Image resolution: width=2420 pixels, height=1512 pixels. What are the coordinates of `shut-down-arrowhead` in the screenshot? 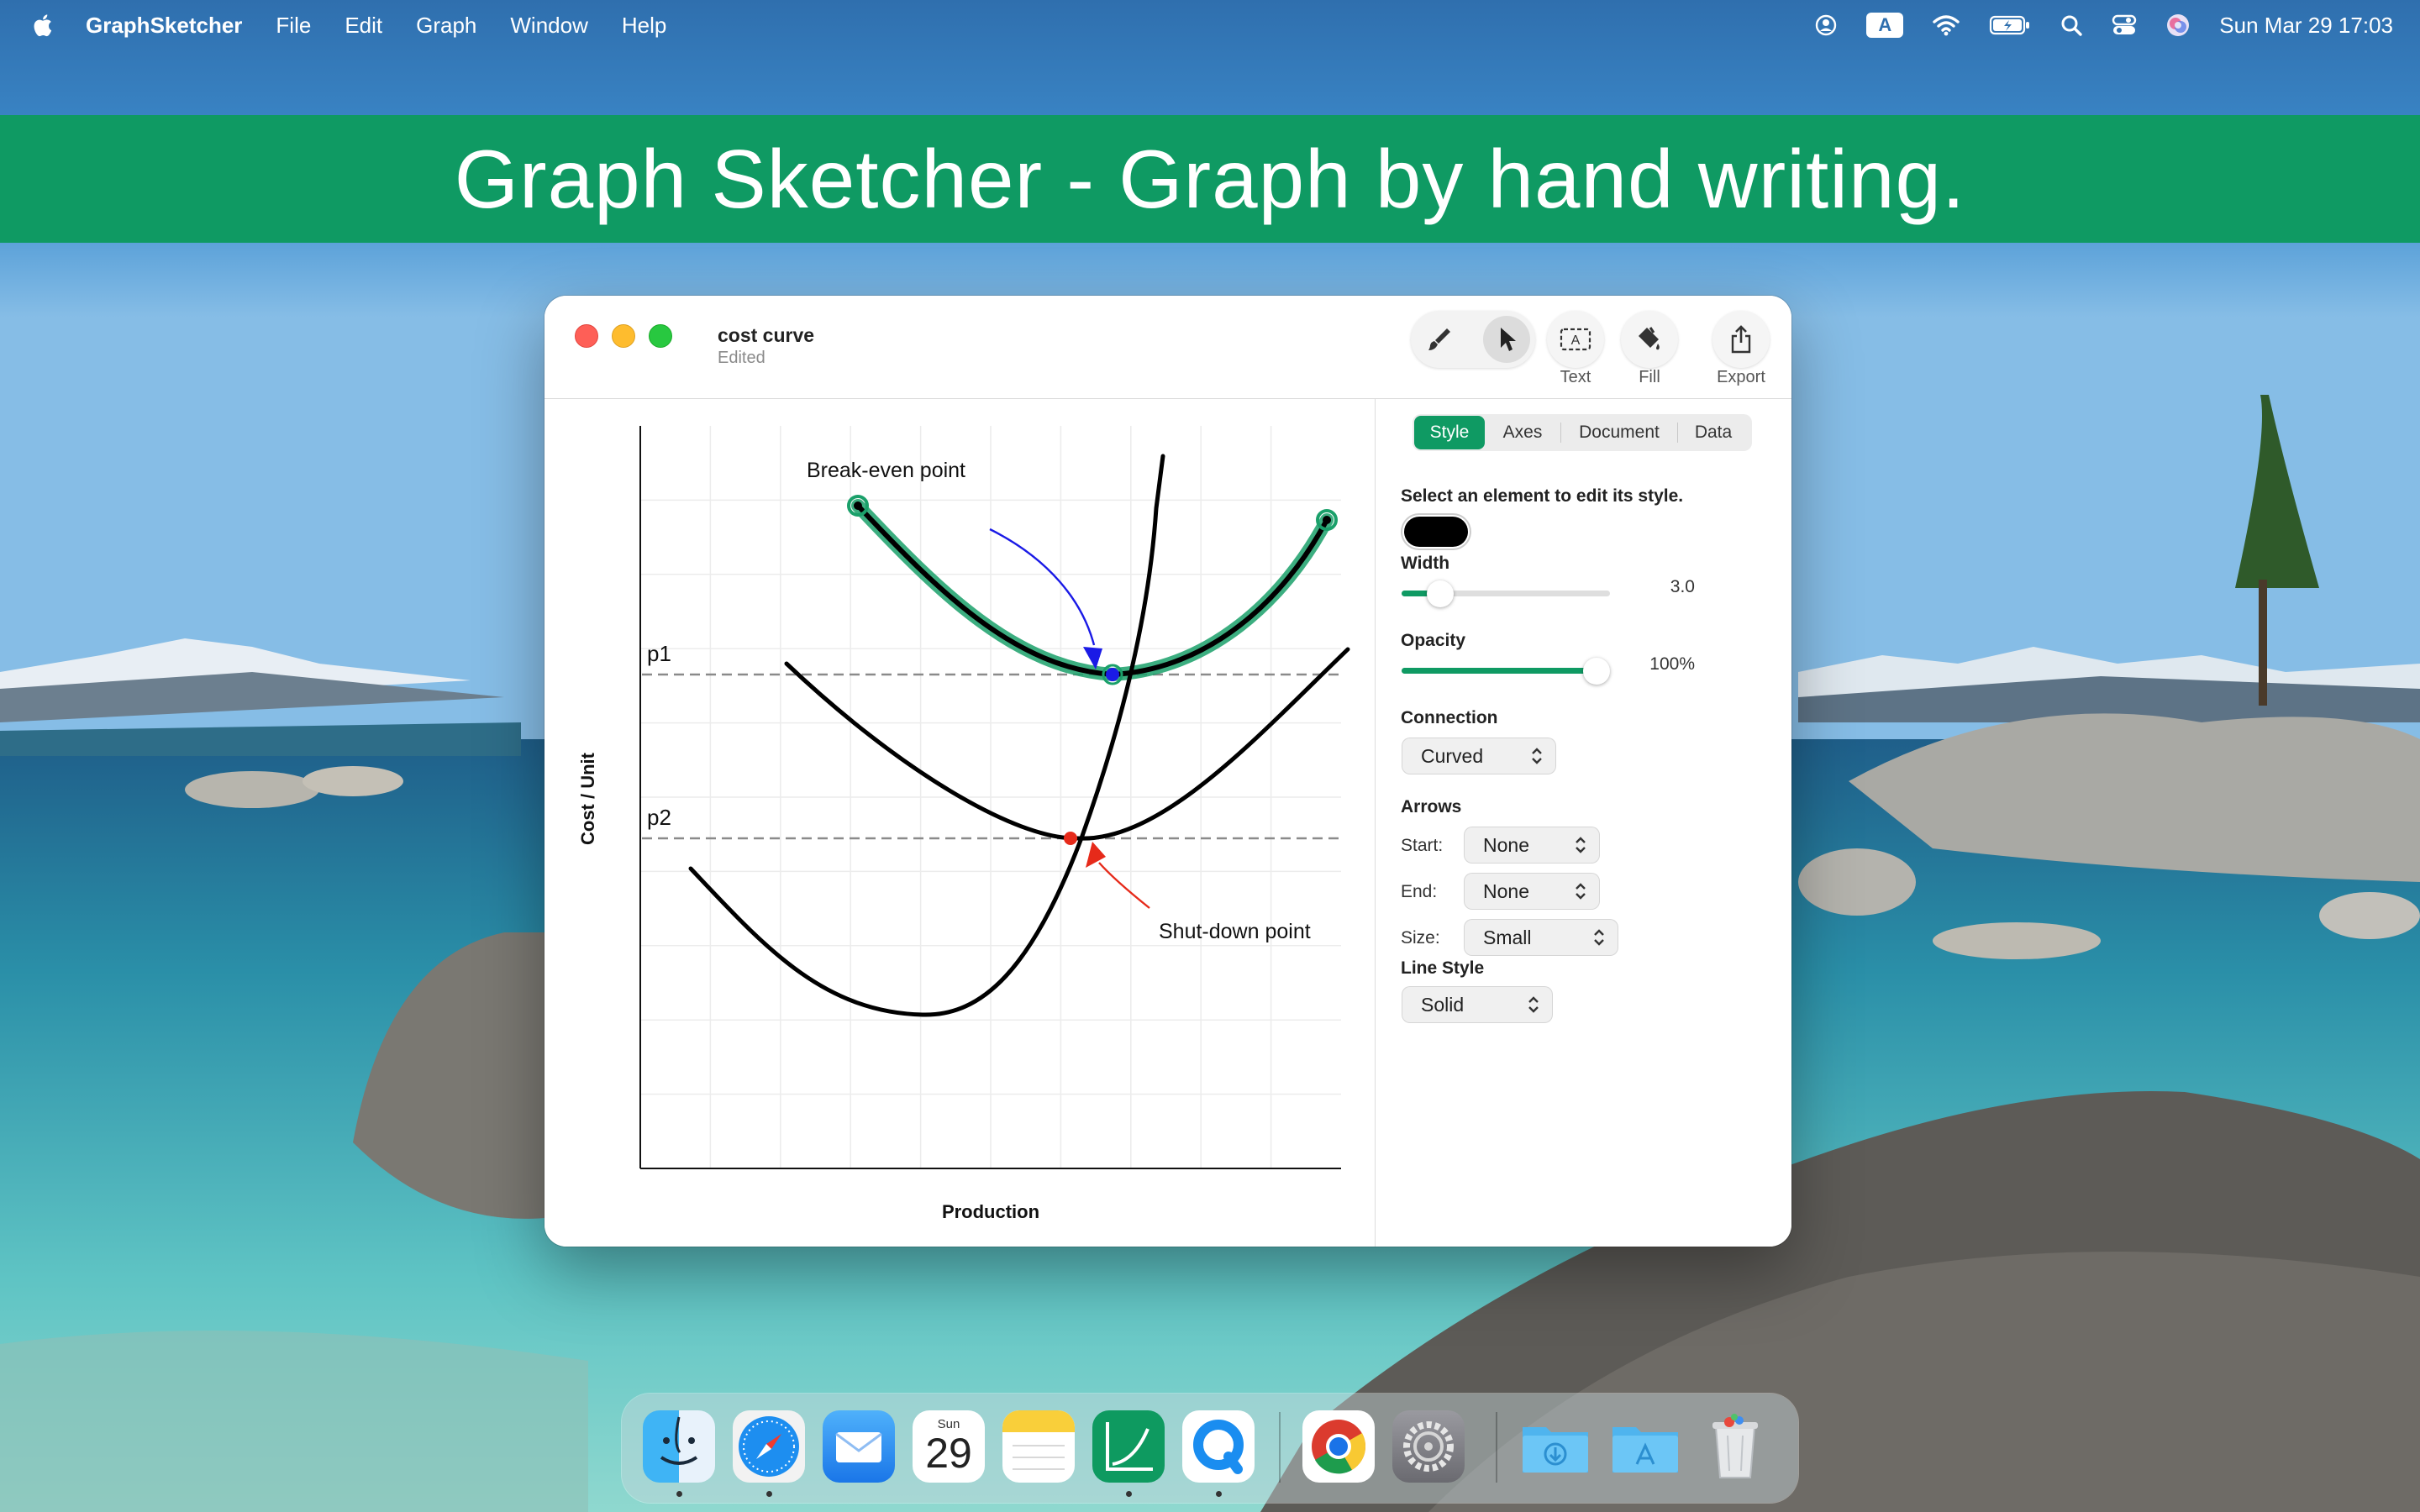 It's located at (1096, 855).